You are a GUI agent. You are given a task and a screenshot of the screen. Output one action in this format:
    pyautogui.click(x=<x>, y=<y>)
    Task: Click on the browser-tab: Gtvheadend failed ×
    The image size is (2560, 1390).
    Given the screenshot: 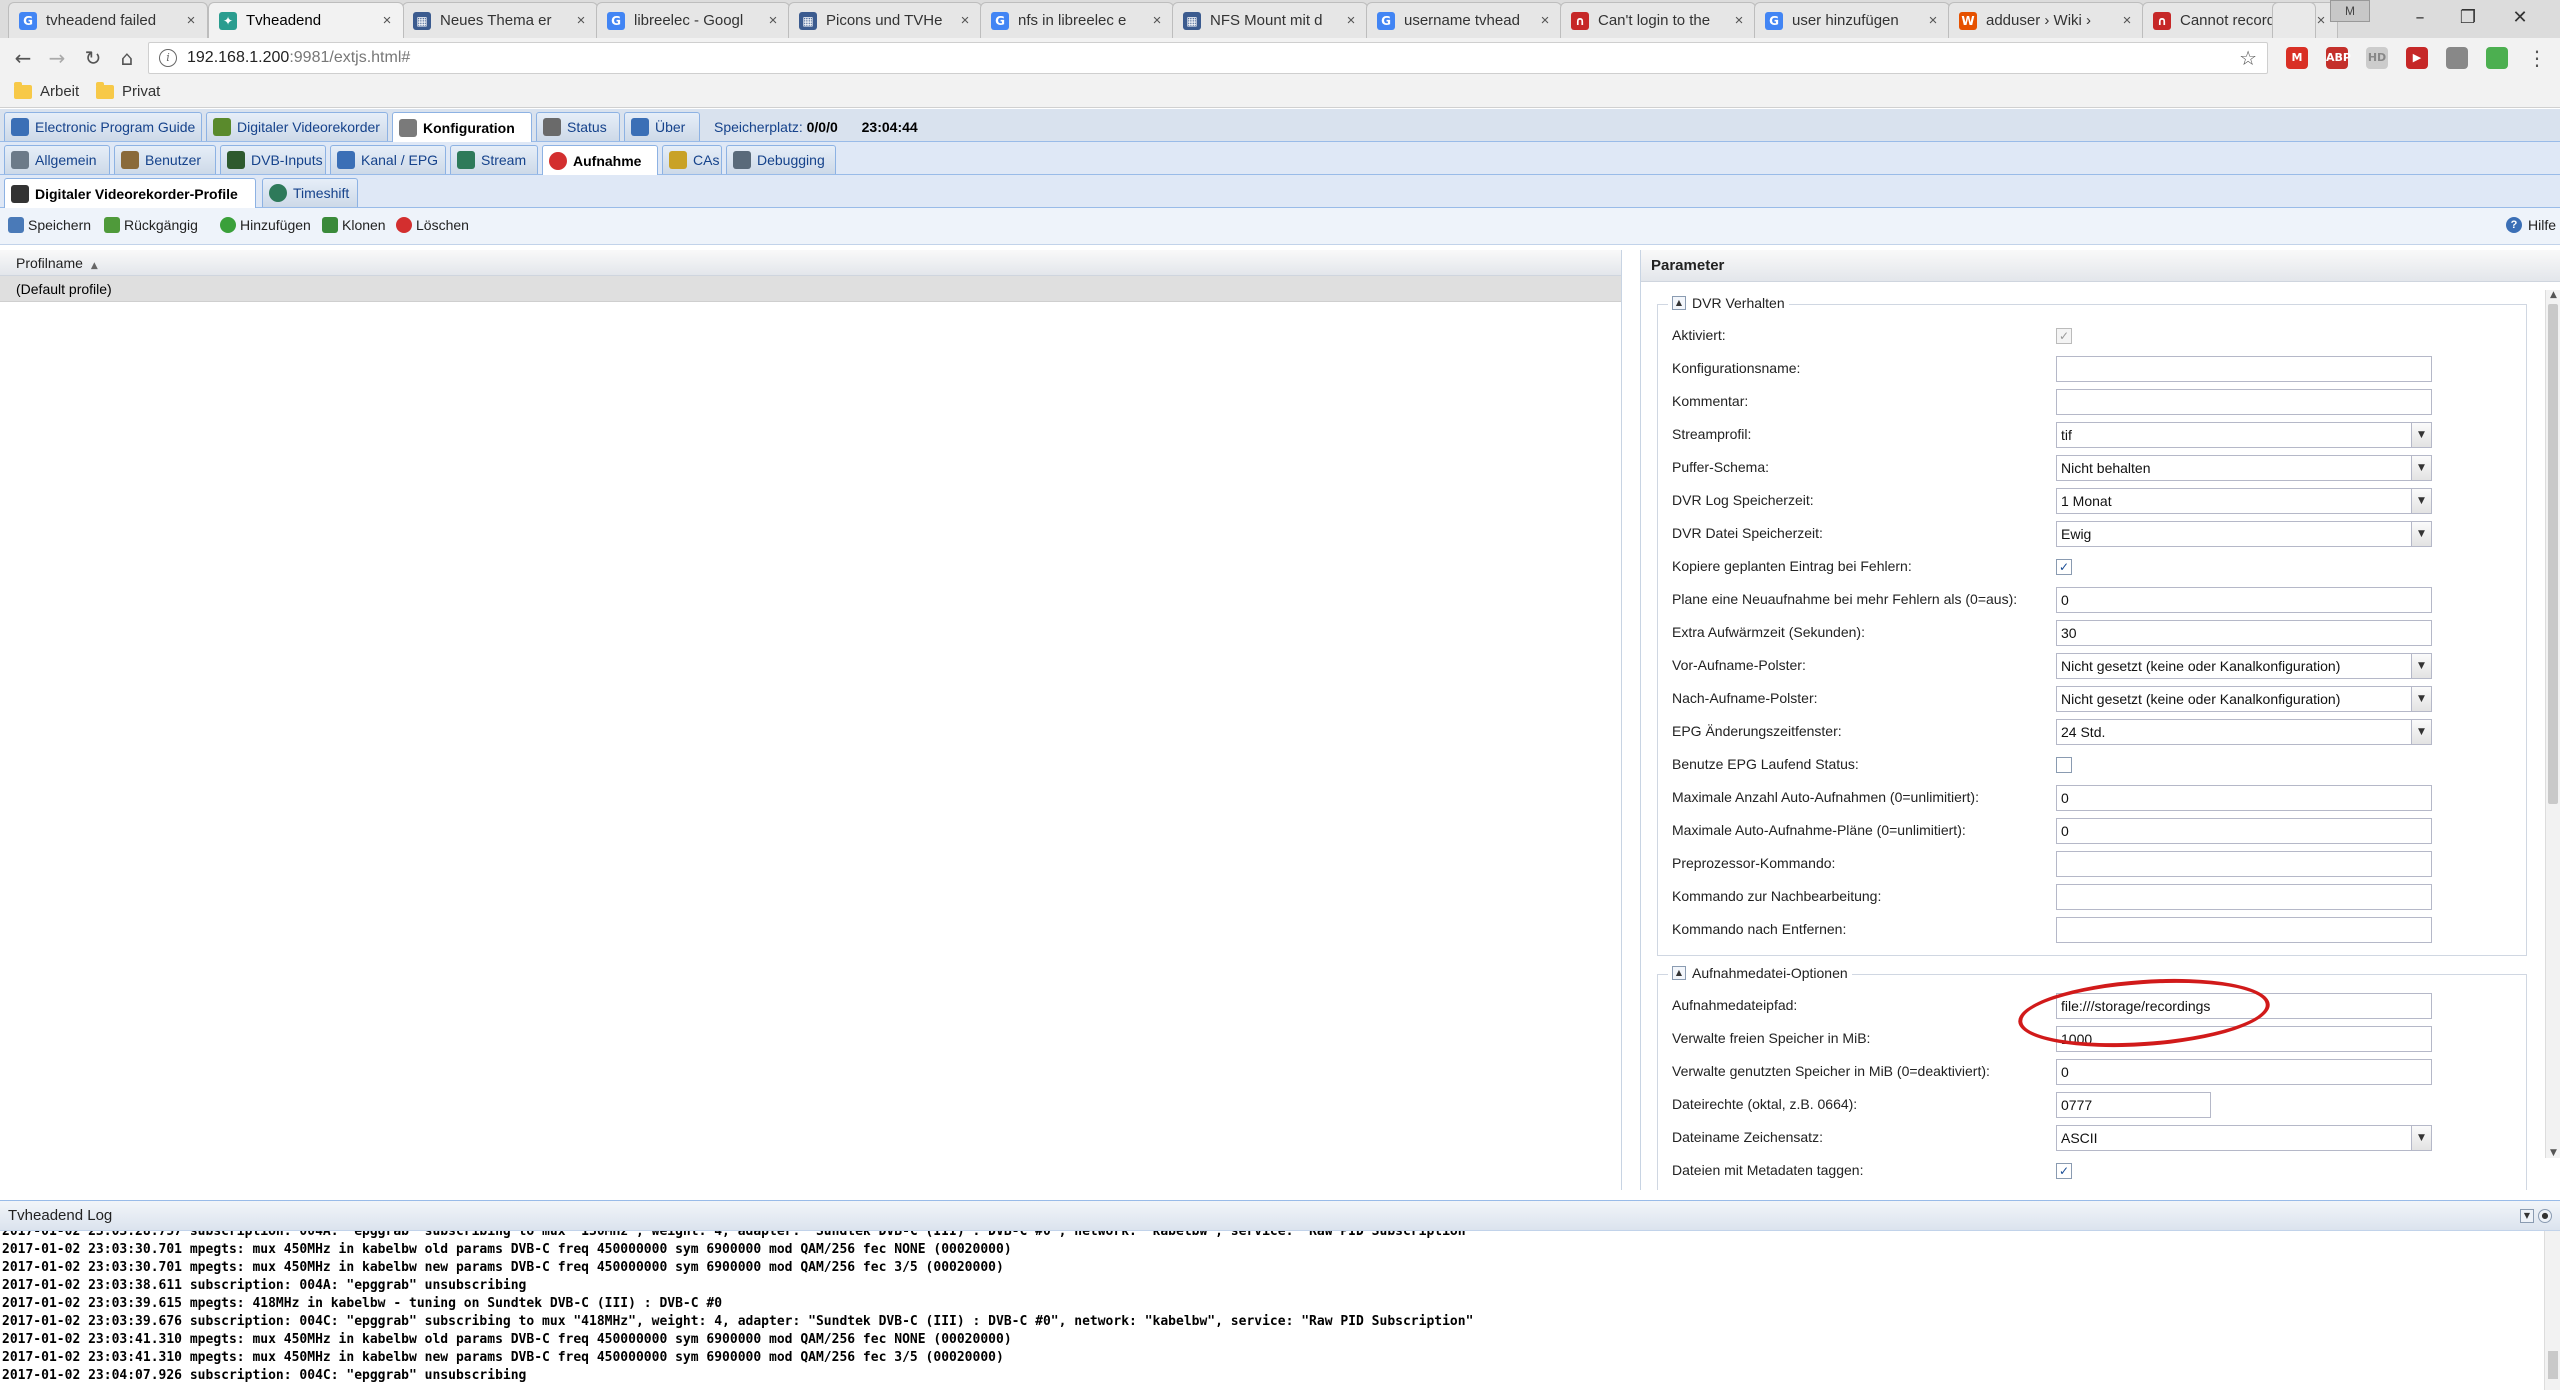 What is the action you would take?
    pyautogui.click(x=108, y=20)
    